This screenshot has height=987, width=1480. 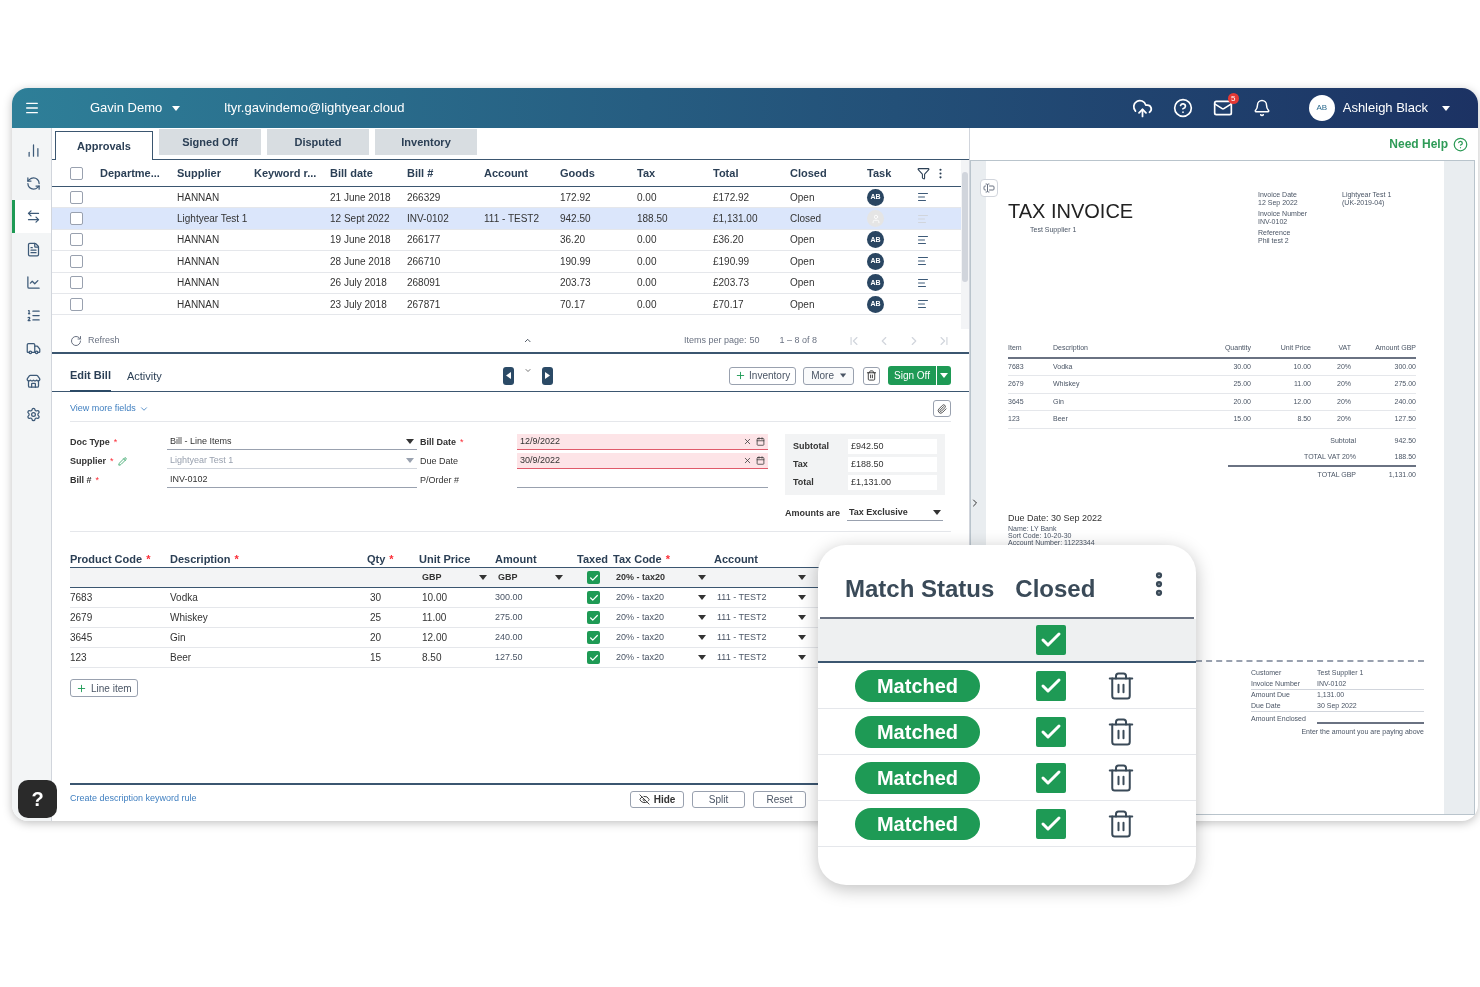 I want to click on total-value: £1,131.00, so click(x=892, y=483).